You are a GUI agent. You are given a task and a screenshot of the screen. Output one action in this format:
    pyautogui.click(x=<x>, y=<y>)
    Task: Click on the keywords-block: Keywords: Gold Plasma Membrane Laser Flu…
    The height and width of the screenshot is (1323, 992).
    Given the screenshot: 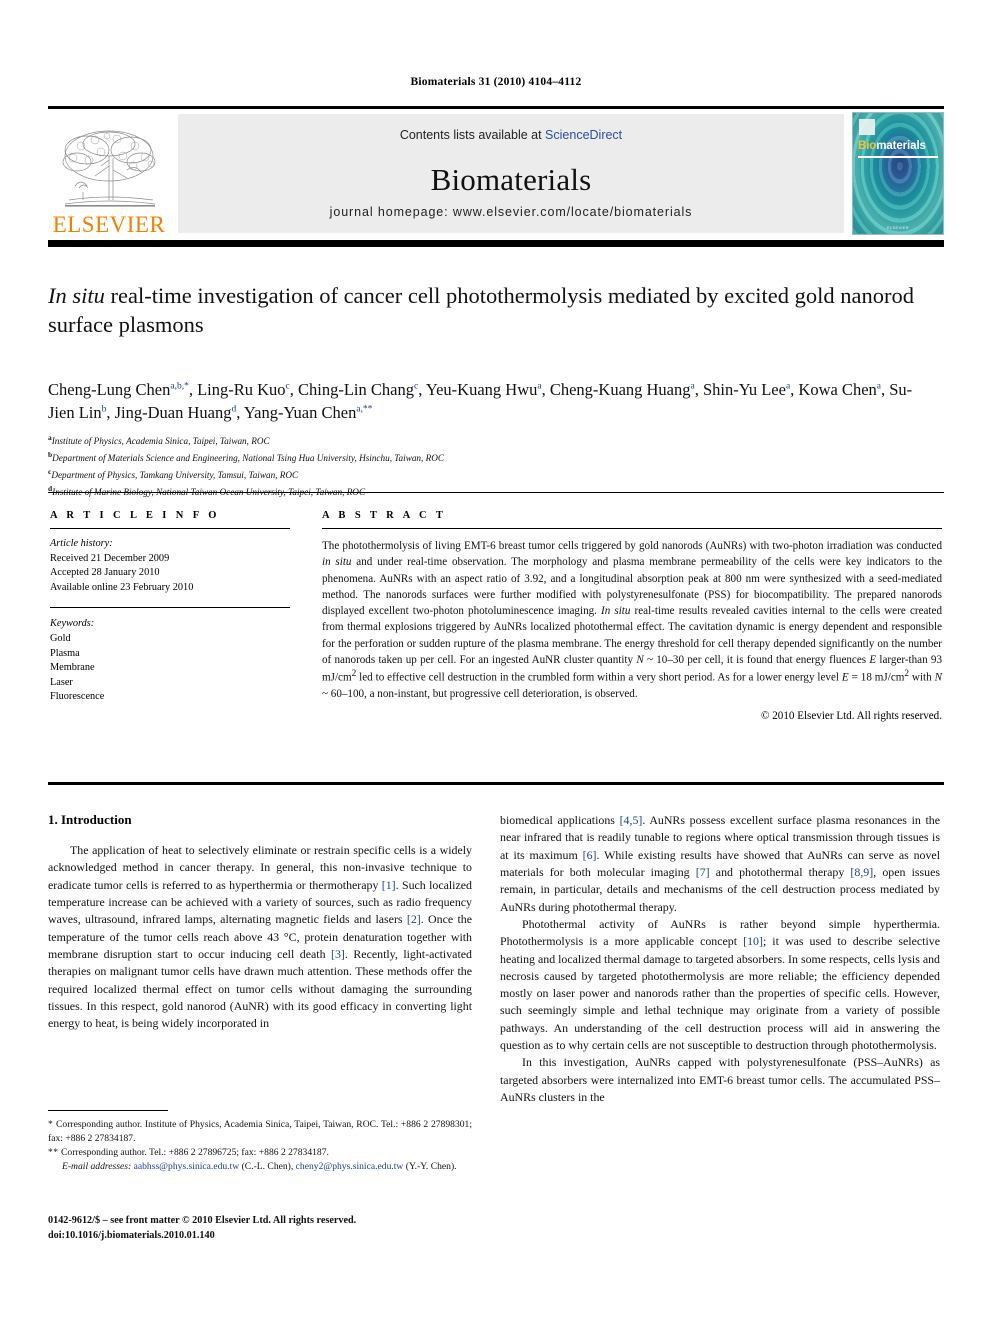 What is the action you would take?
    pyautogui.click(x=170, y=661)
    